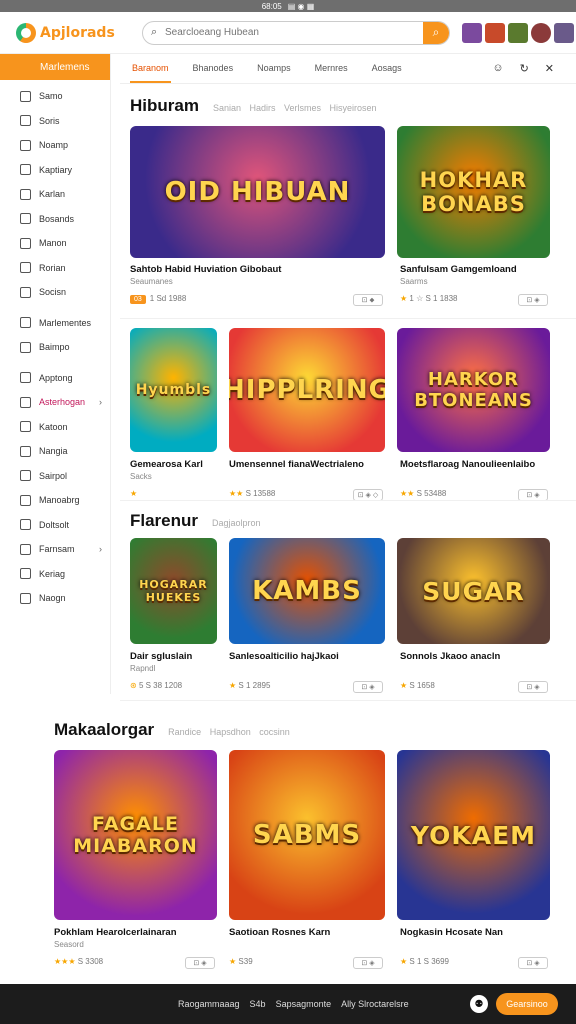  I want to click on game-card-title: Moetsflaroag Nanoulieenlaibo, so click(477, 464).